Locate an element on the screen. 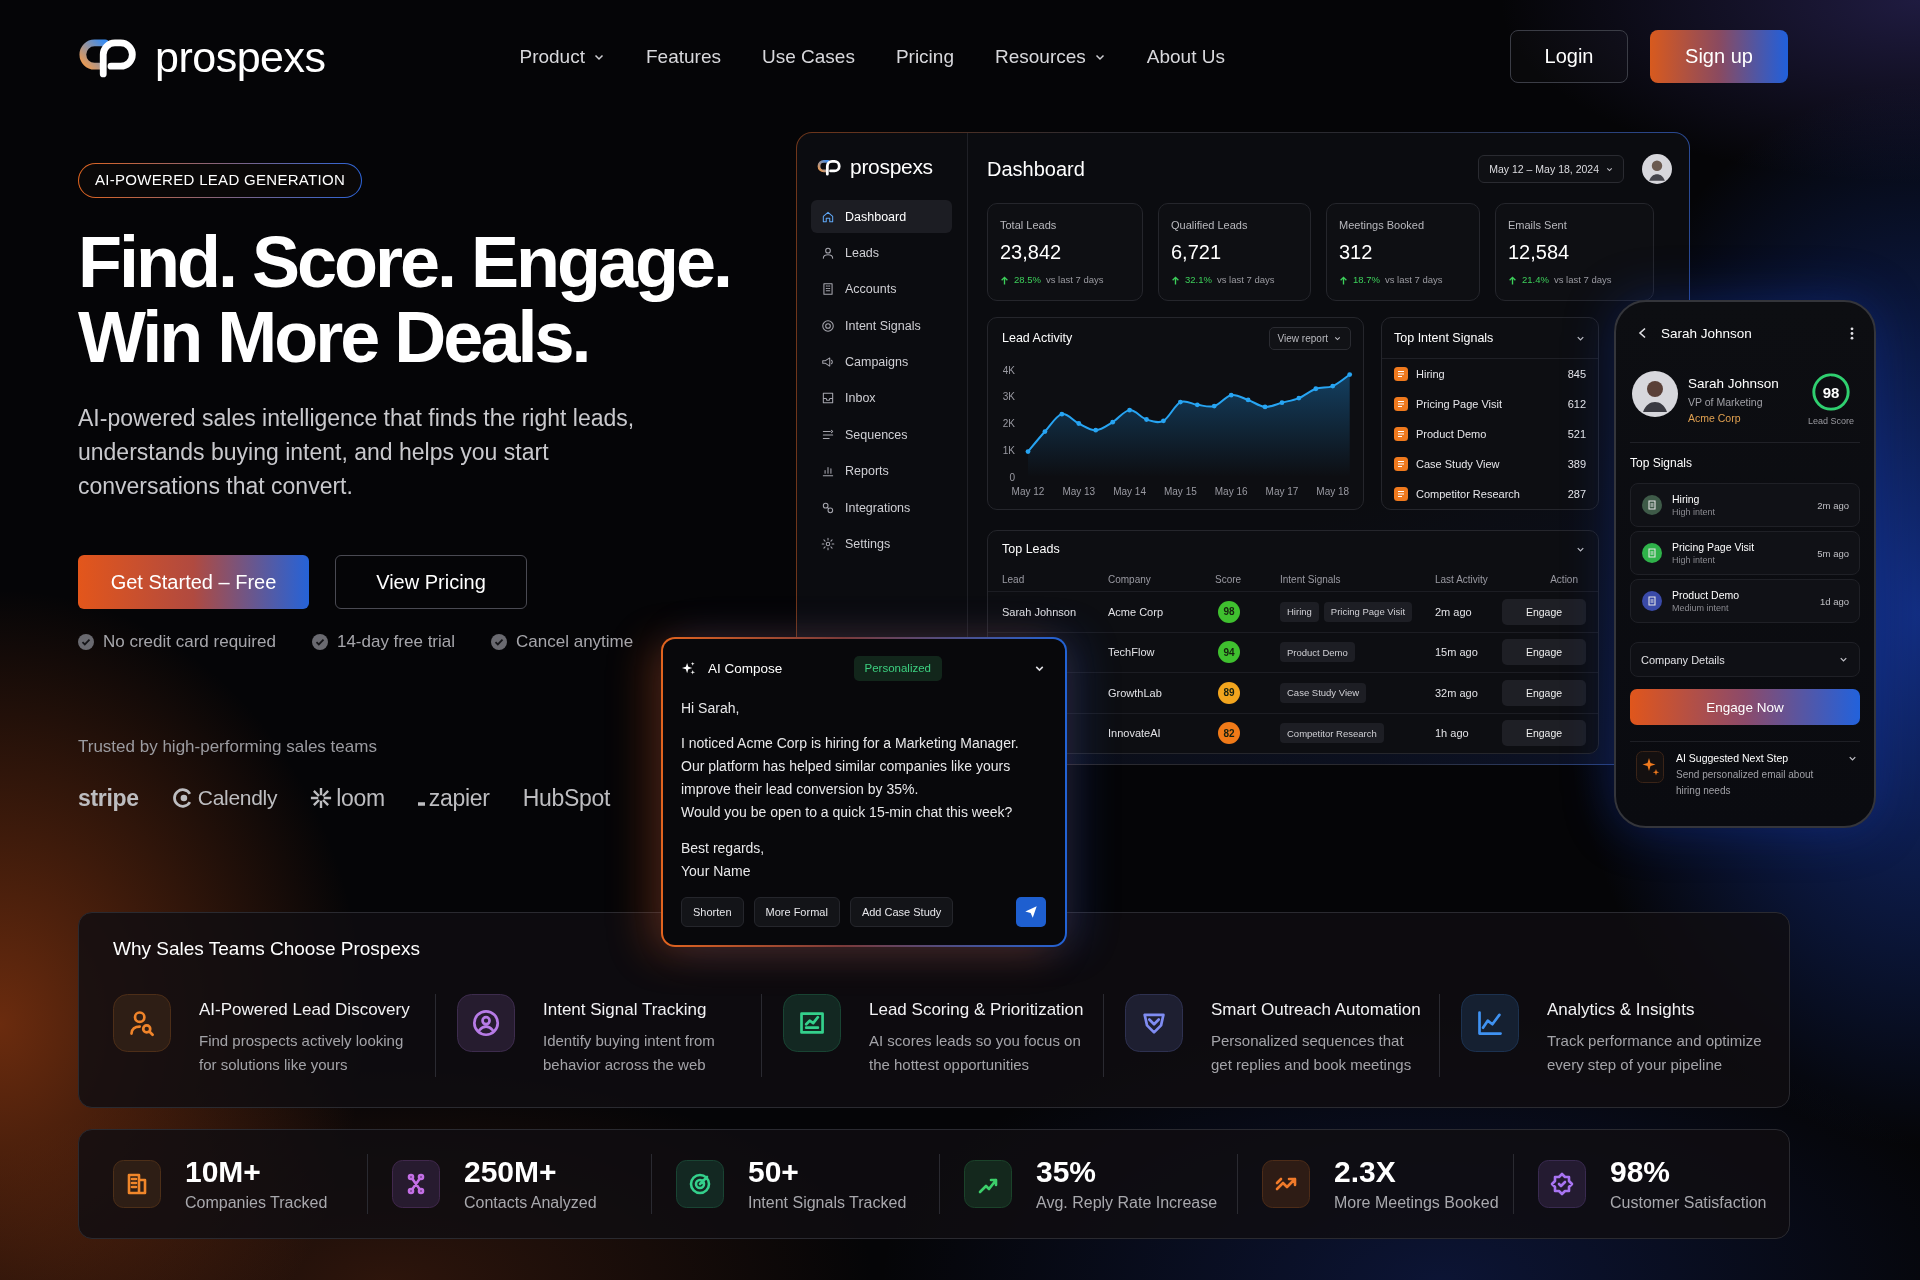 The image size is (1920, 1280). signal-card: Product Demo Medium intent 1d ago is located at coordinates (1745, 601).